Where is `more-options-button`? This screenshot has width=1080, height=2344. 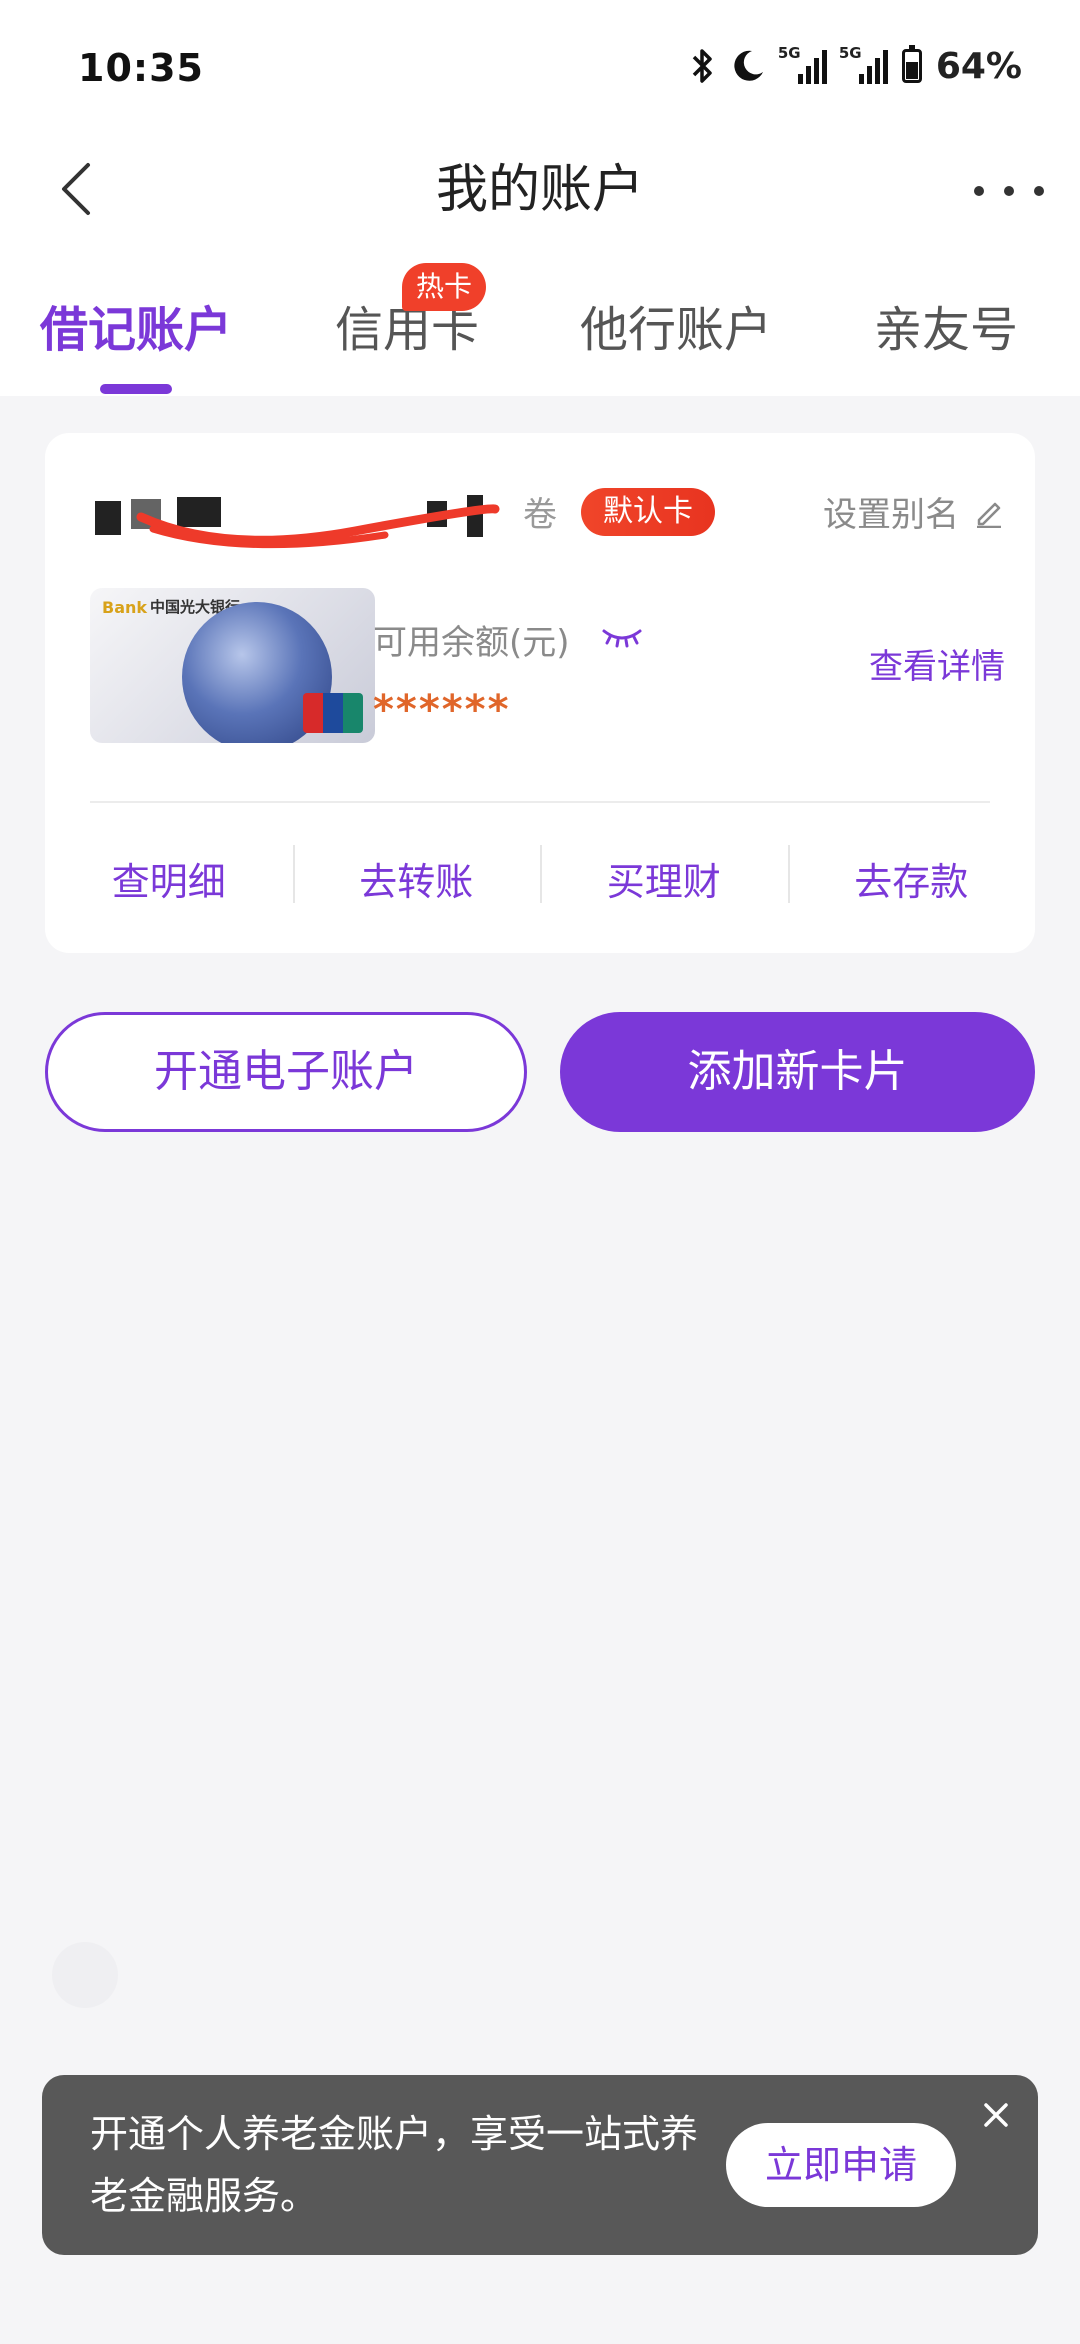 more-options-button is located at coordinates (1009, 191).